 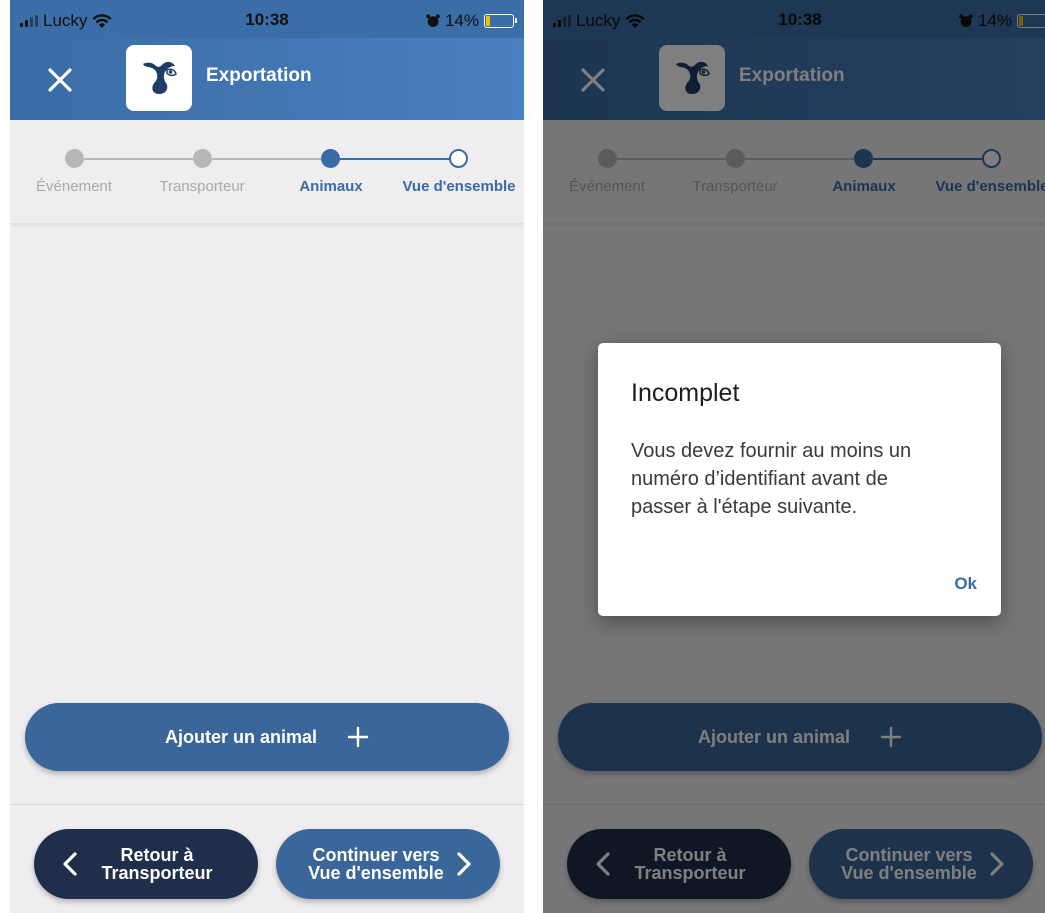 I want to click on plus-icon, so click(x=358, y=737).